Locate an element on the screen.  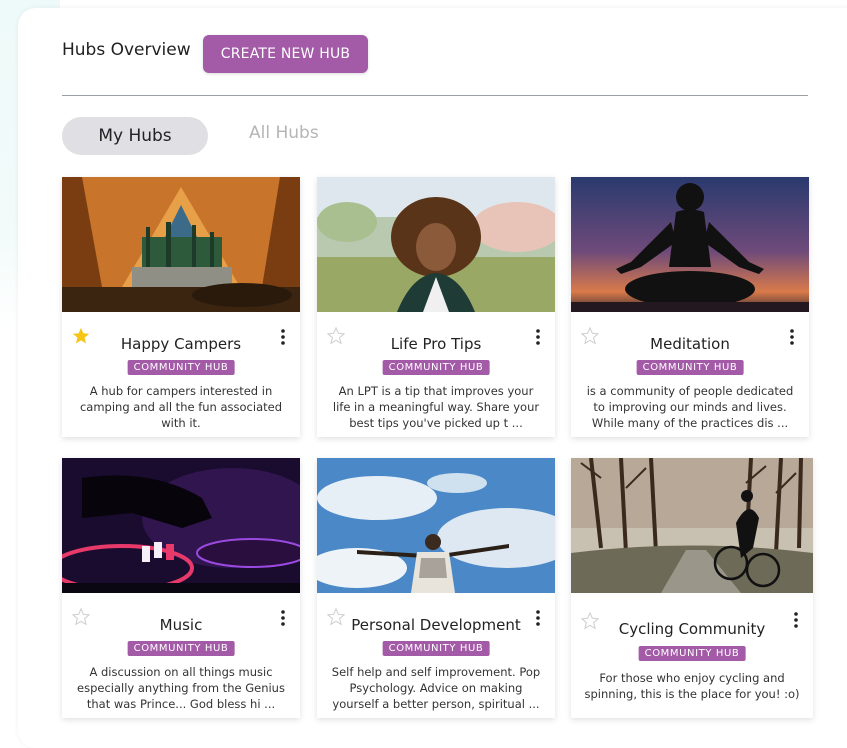
create-new-hub-button: CREATE NEW HUB is located at coordinates (285, 54).